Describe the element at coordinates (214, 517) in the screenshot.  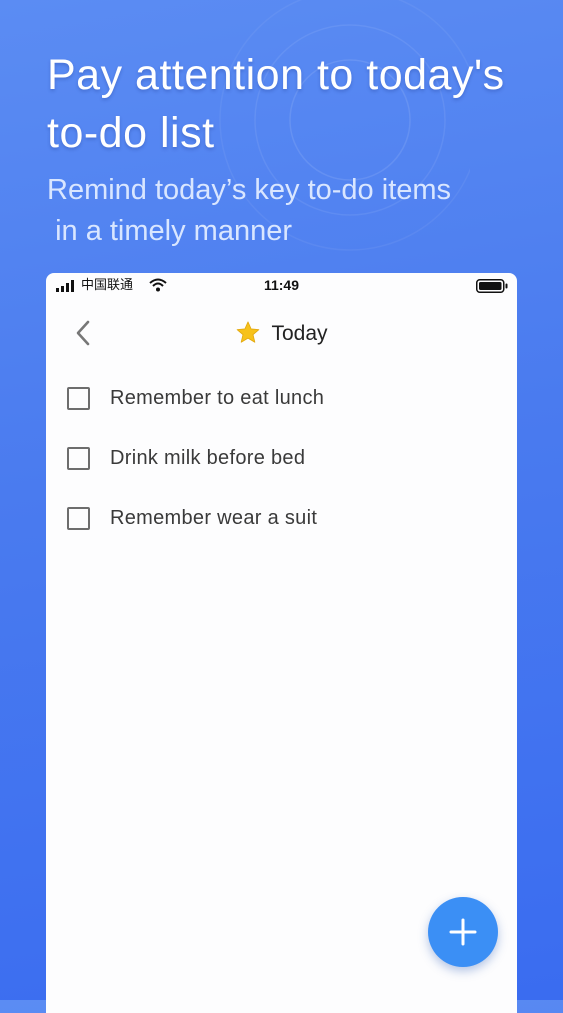
I see `todo-label: Remember wear a suit` at that location.